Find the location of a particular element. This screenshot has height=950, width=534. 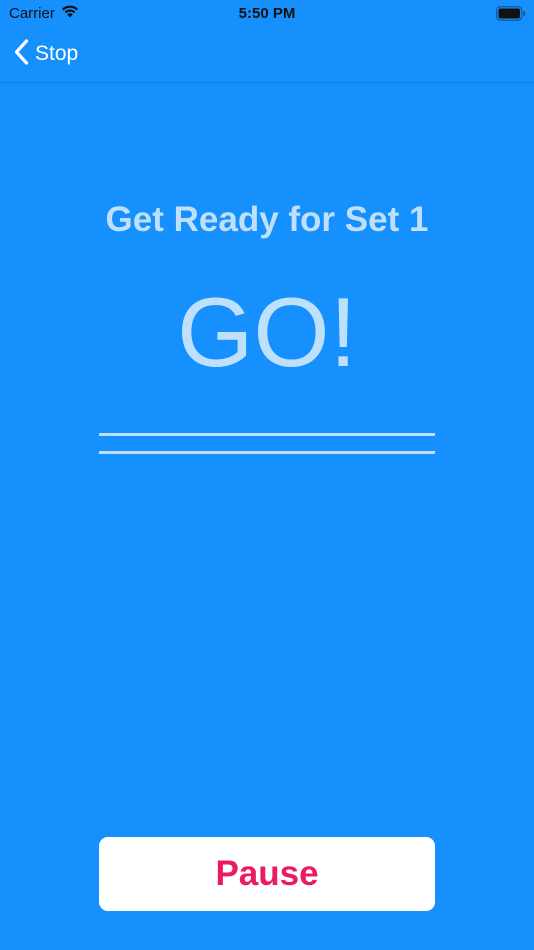

stop-back-button: Stop is located at coordinates (46, 54).